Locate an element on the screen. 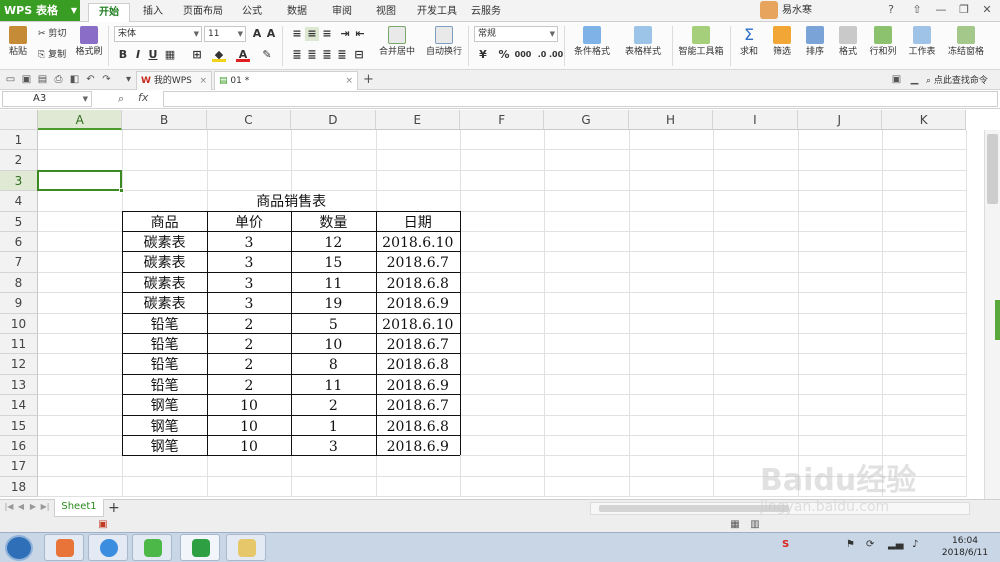  conditional-format-button: 条件格式 is located at coordinates (592, 41).